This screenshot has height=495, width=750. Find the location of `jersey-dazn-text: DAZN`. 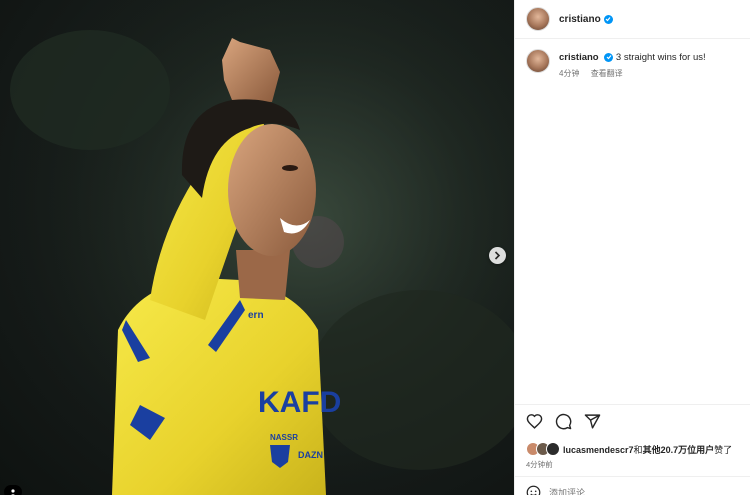

jersey-dazn-text: DAZN is located at coordinates (310, 455).